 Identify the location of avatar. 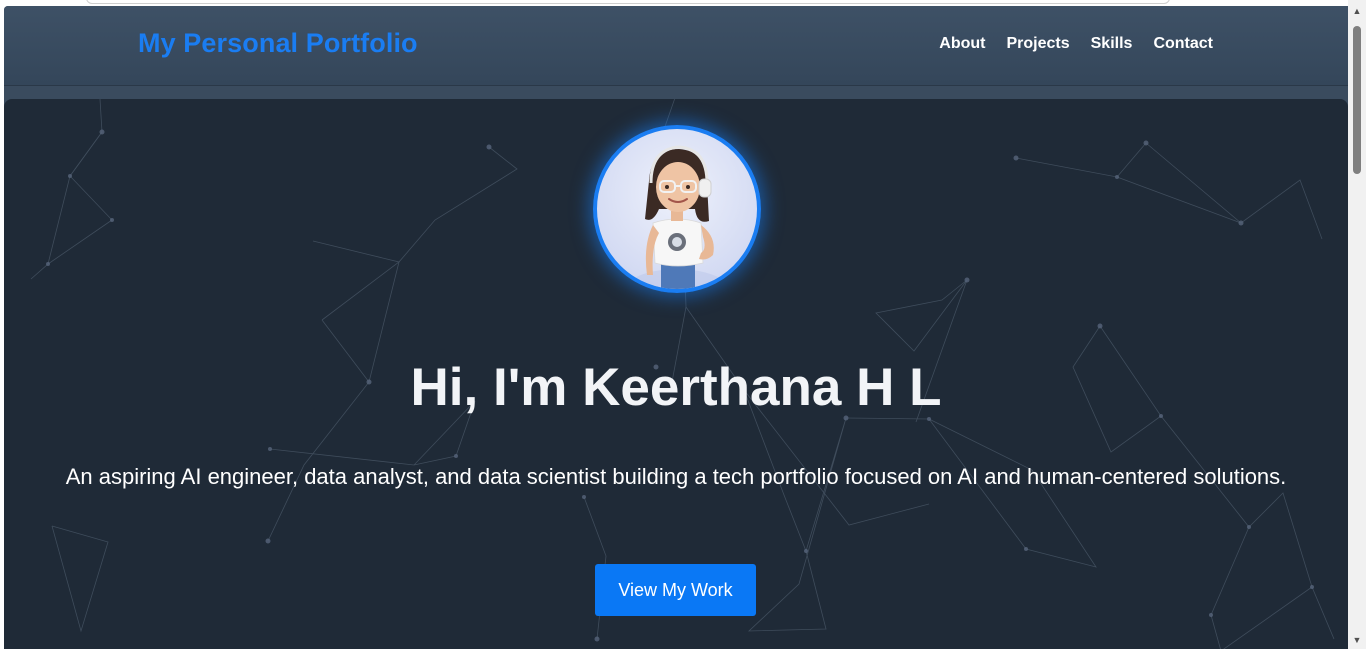
(677, 209).